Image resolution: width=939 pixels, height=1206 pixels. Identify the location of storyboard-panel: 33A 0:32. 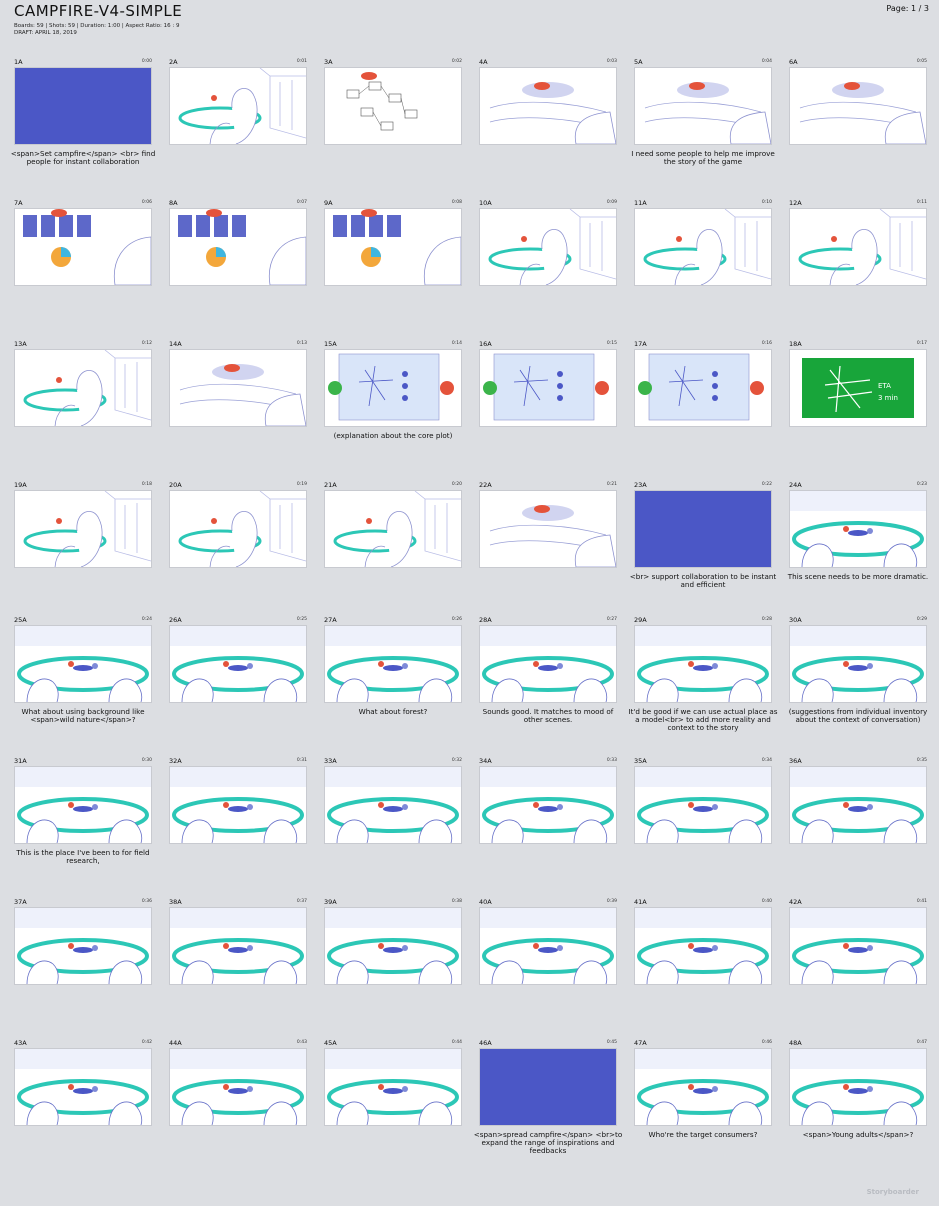
(393, 803).